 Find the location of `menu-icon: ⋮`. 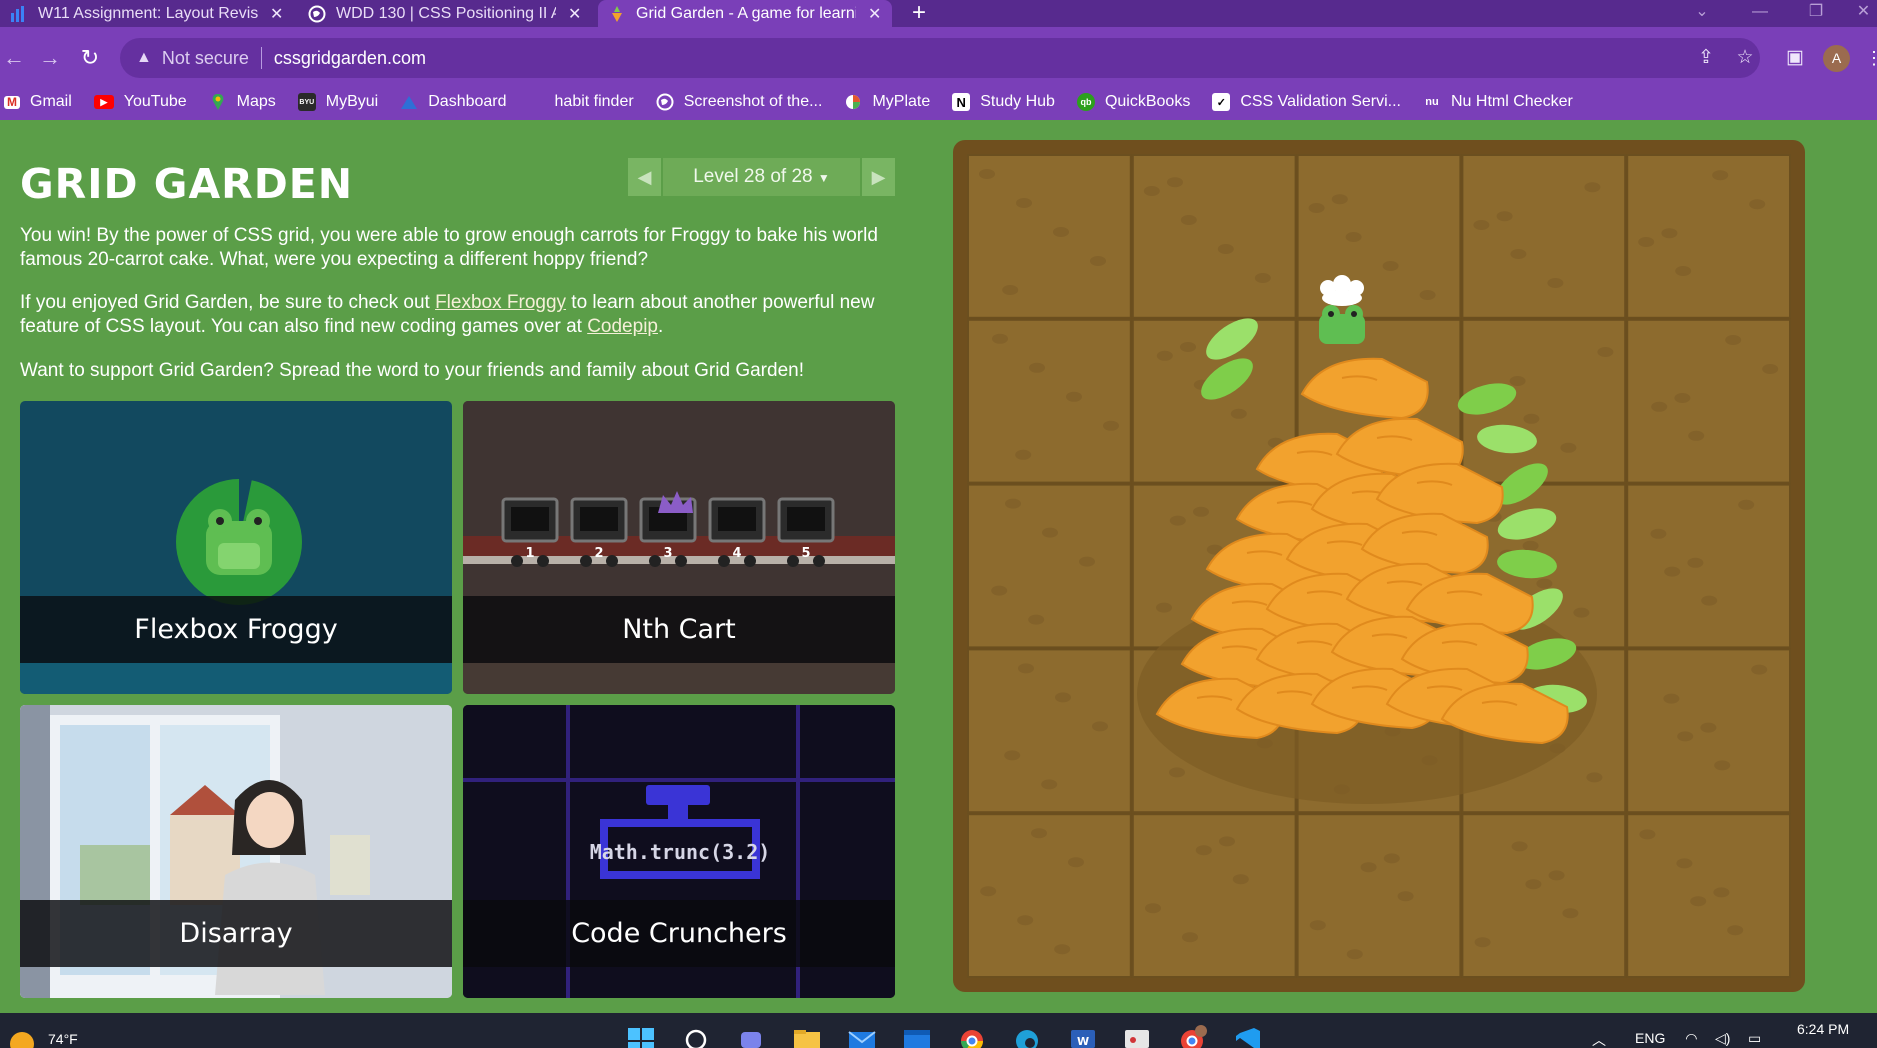

menu-icon: ⋮ is located at coordinates (1871, 58).